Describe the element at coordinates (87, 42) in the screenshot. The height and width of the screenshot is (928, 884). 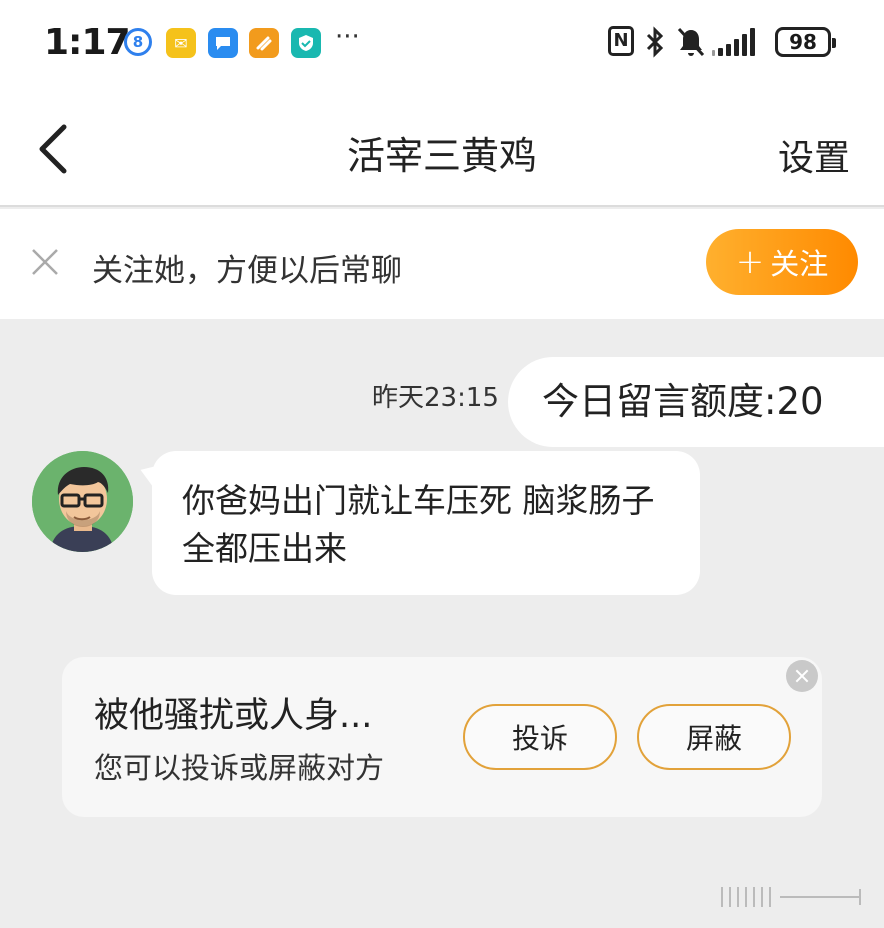
I see `clock: 1:17` at that location.